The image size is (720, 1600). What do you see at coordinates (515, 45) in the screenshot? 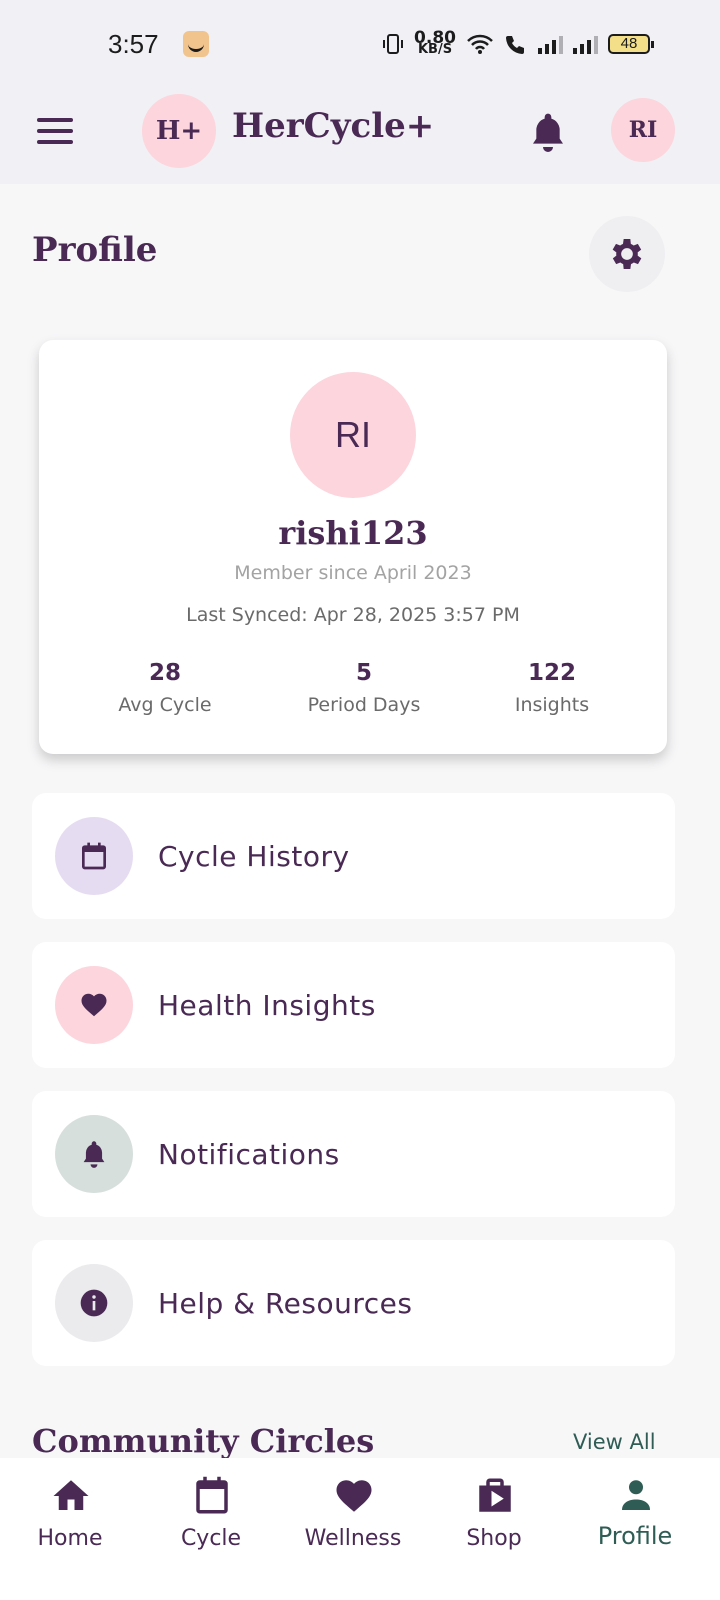
I see `call-icon` at bounding box center [515, 45].